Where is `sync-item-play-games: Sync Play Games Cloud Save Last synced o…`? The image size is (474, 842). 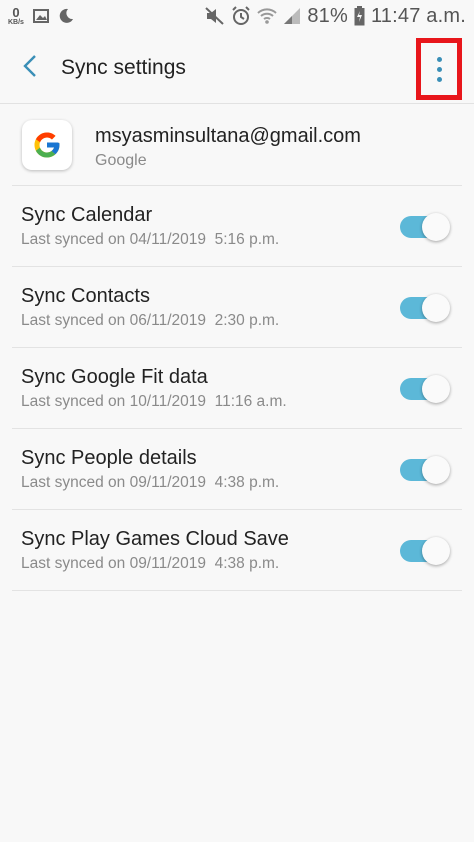
sync-item-play-games: Sync Play Games Cloud Save Last synced o… is located at coordinates (237, 550).